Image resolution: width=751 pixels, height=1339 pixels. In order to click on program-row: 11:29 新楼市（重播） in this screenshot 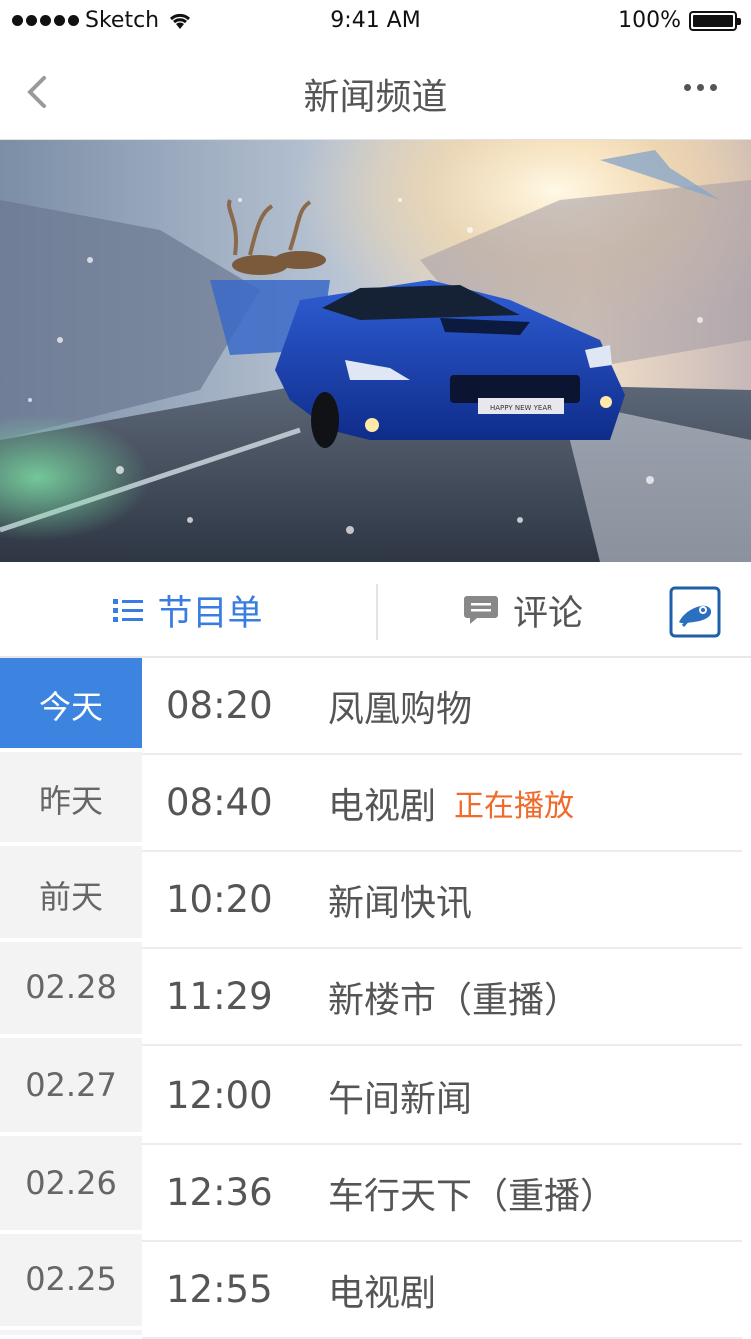, I will do `click(442, 997)`.